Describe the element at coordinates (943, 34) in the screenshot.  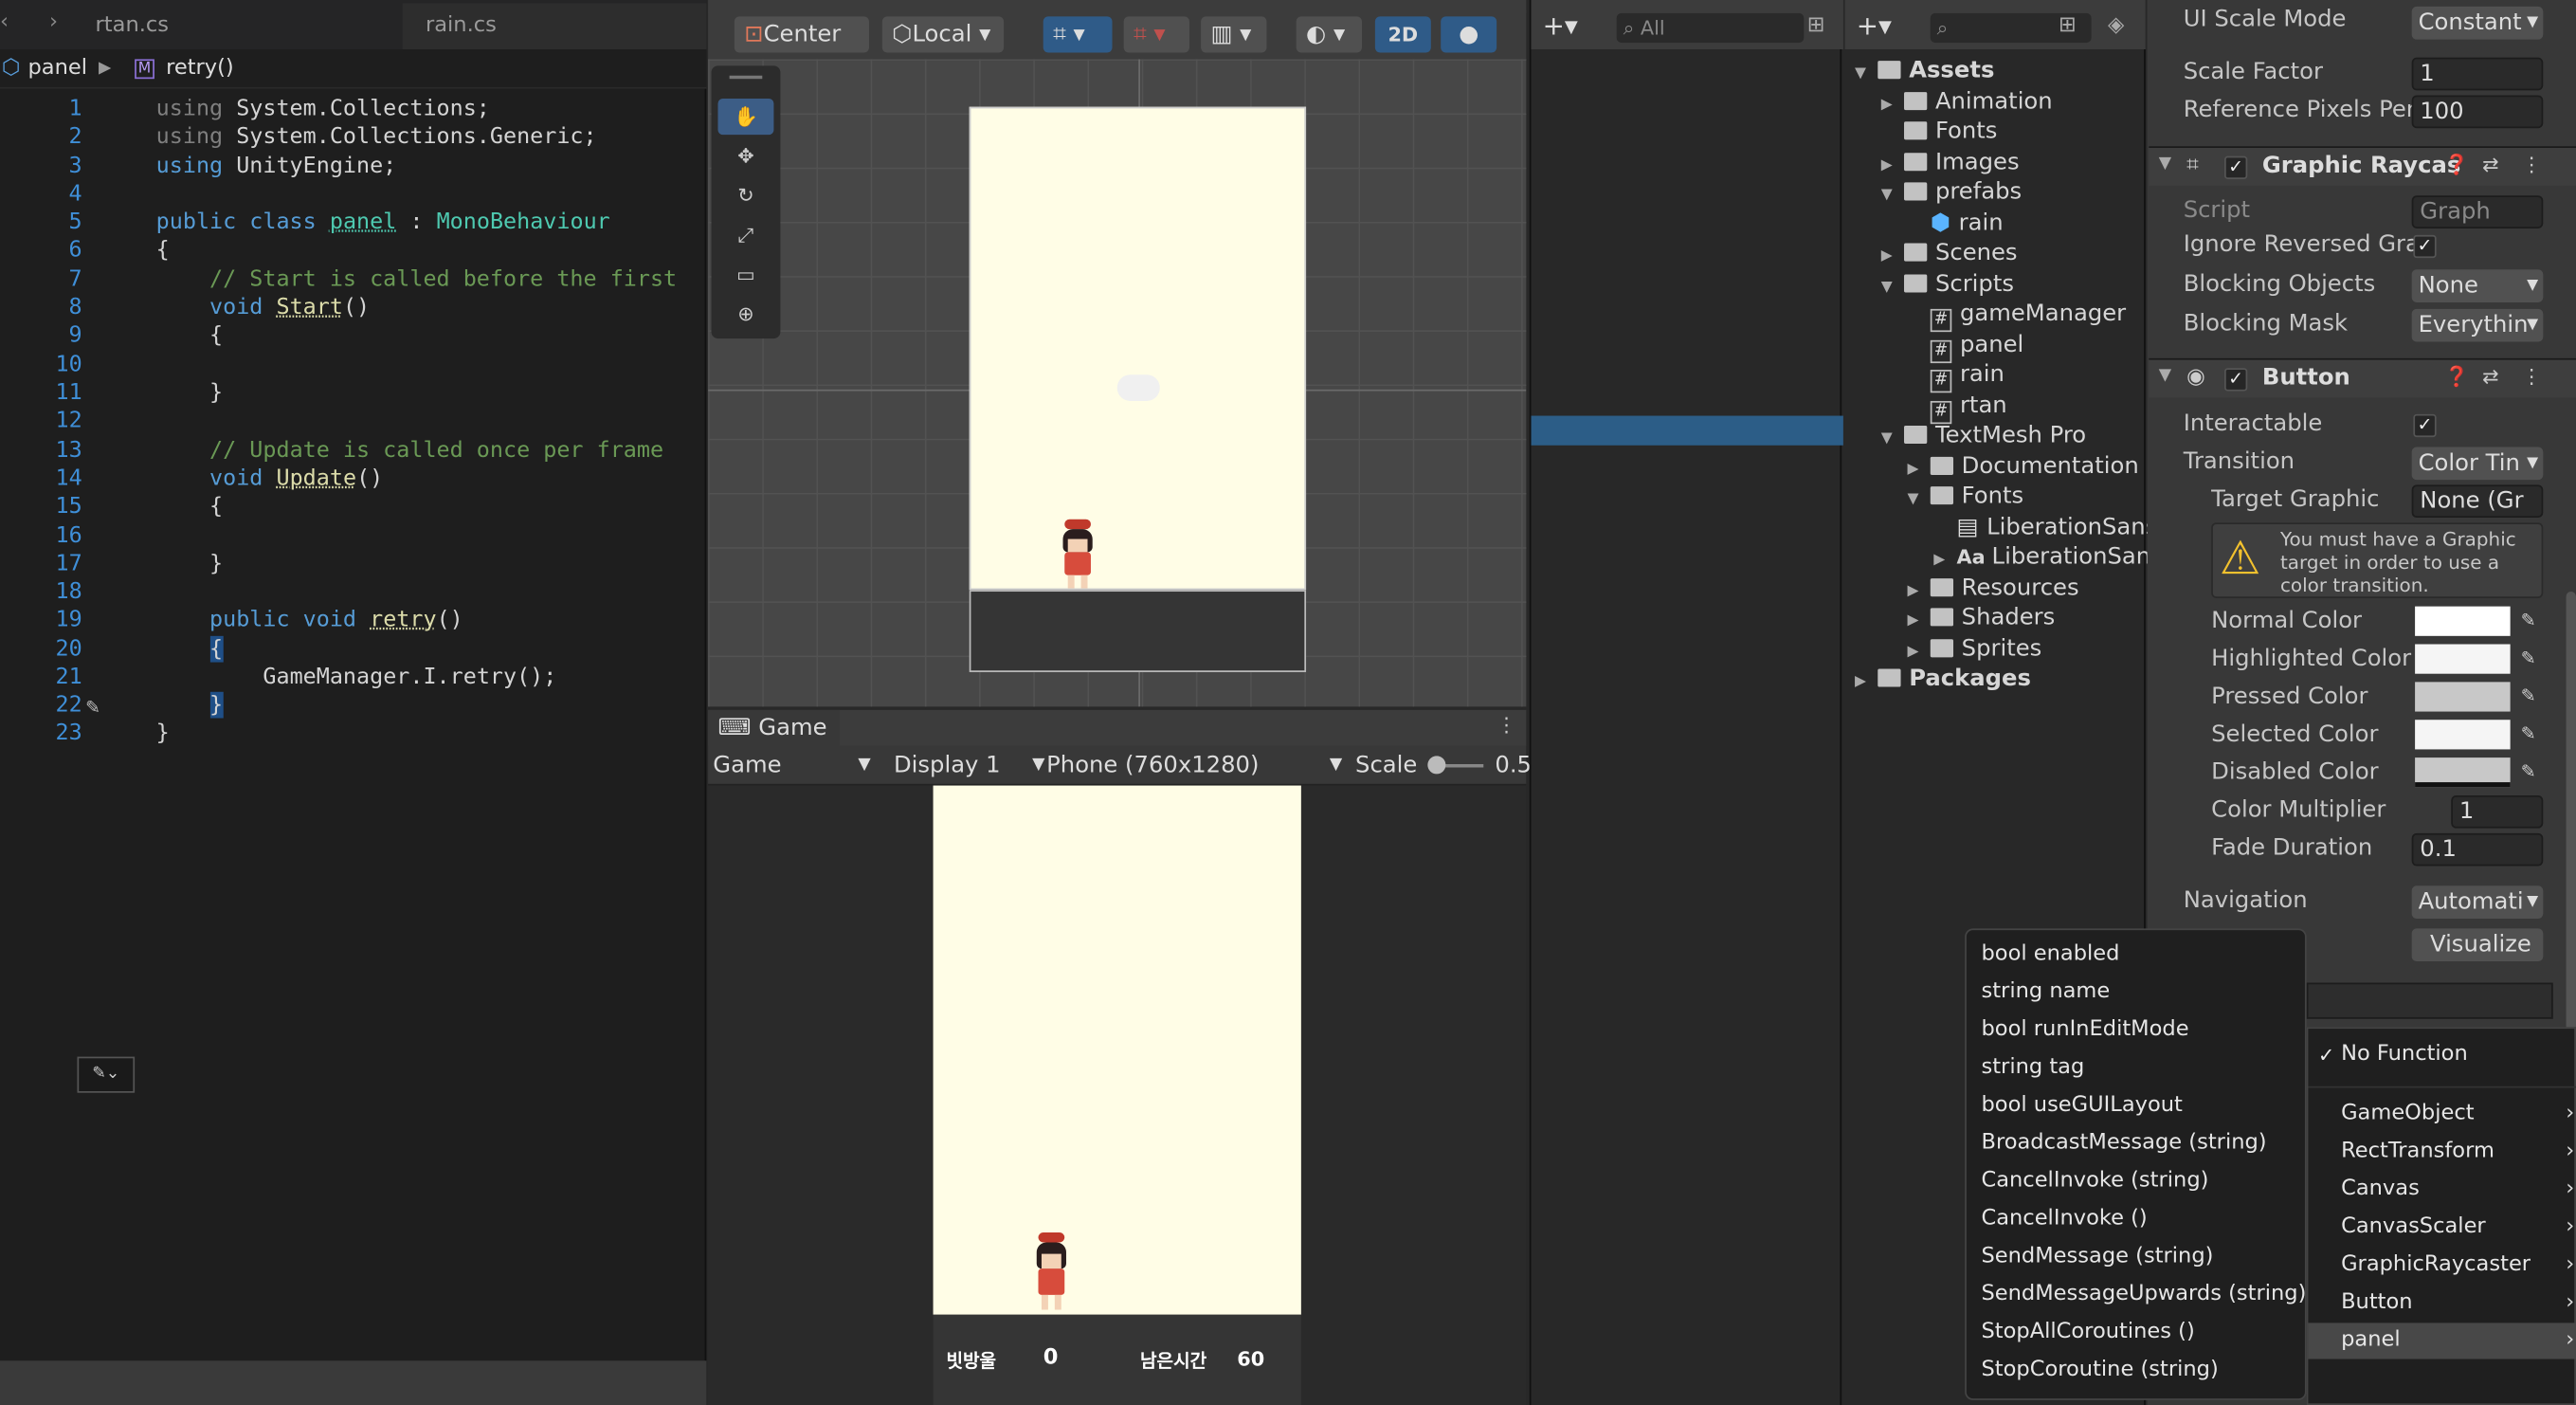
I see `space-dropdown: ⬡Local ▾` at that location.